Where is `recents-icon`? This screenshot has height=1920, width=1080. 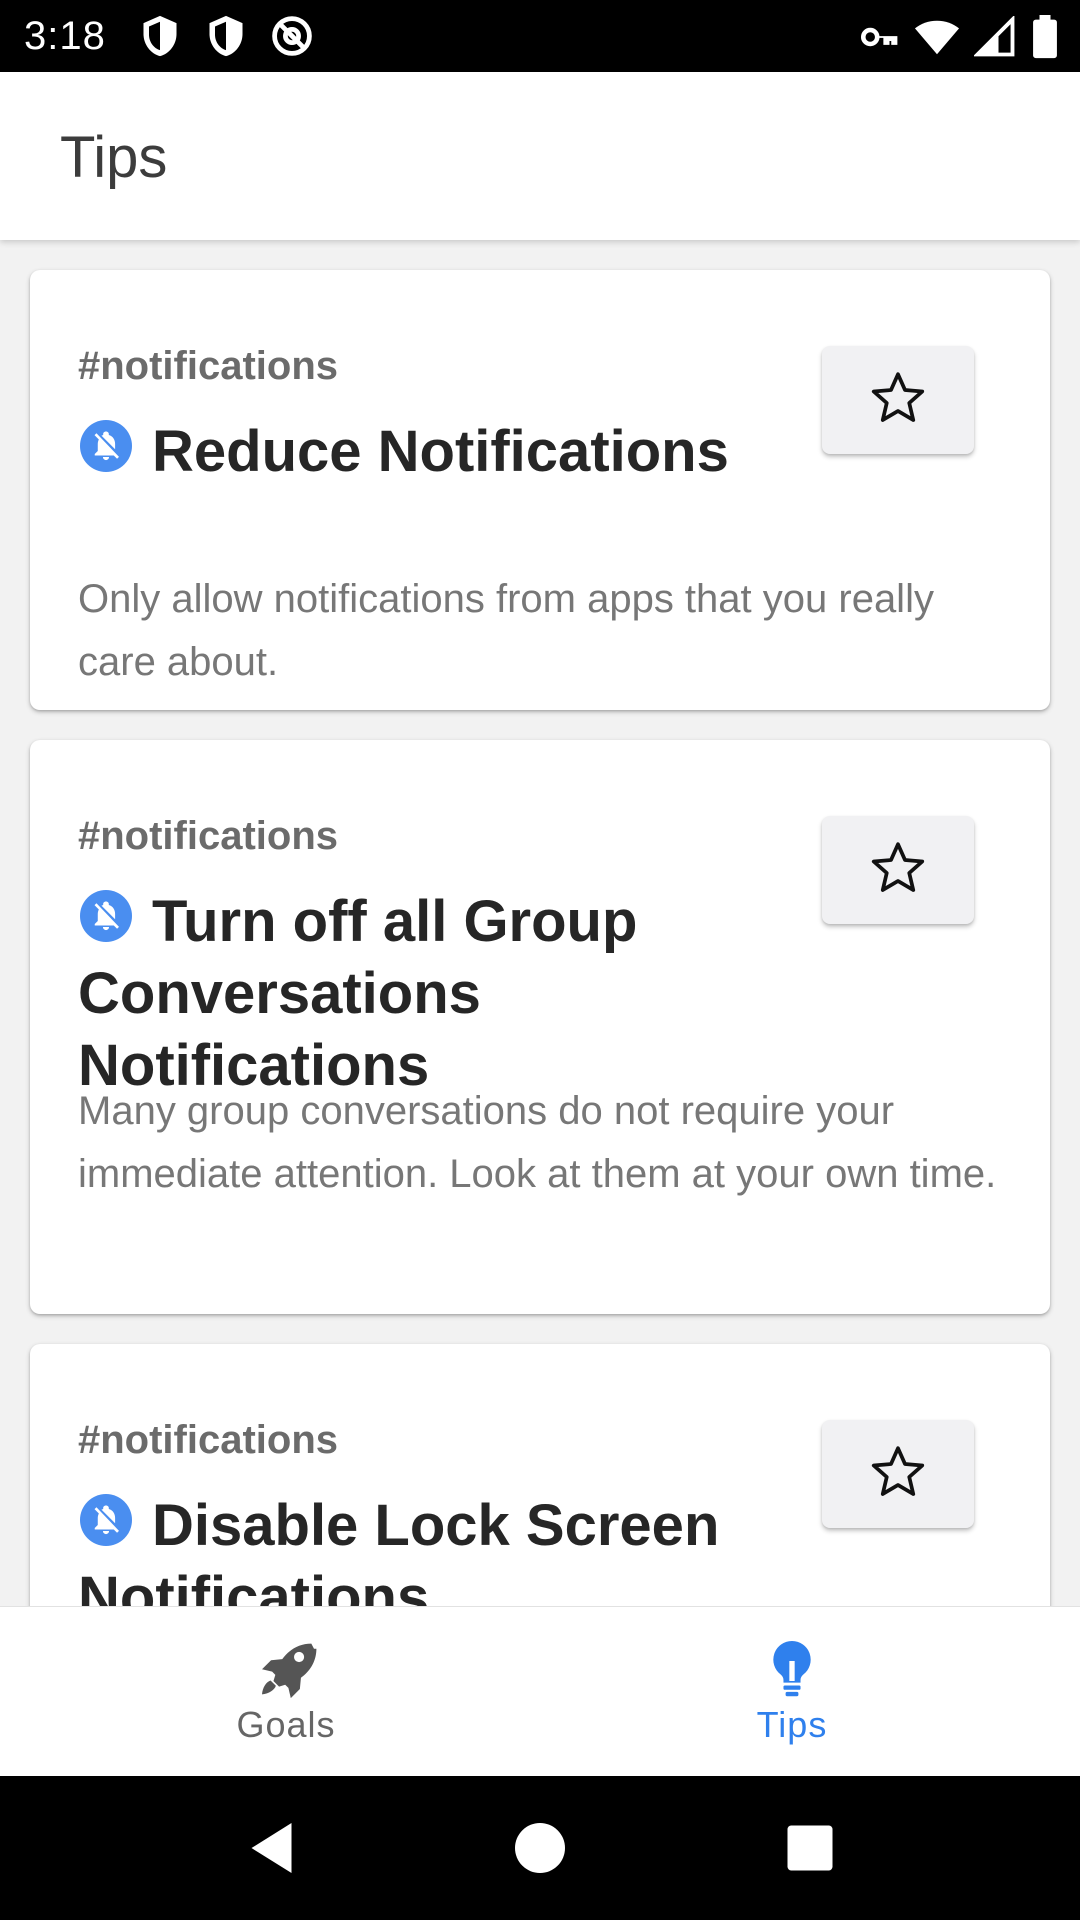
recents-icon is located at coordinates (810, 1850).